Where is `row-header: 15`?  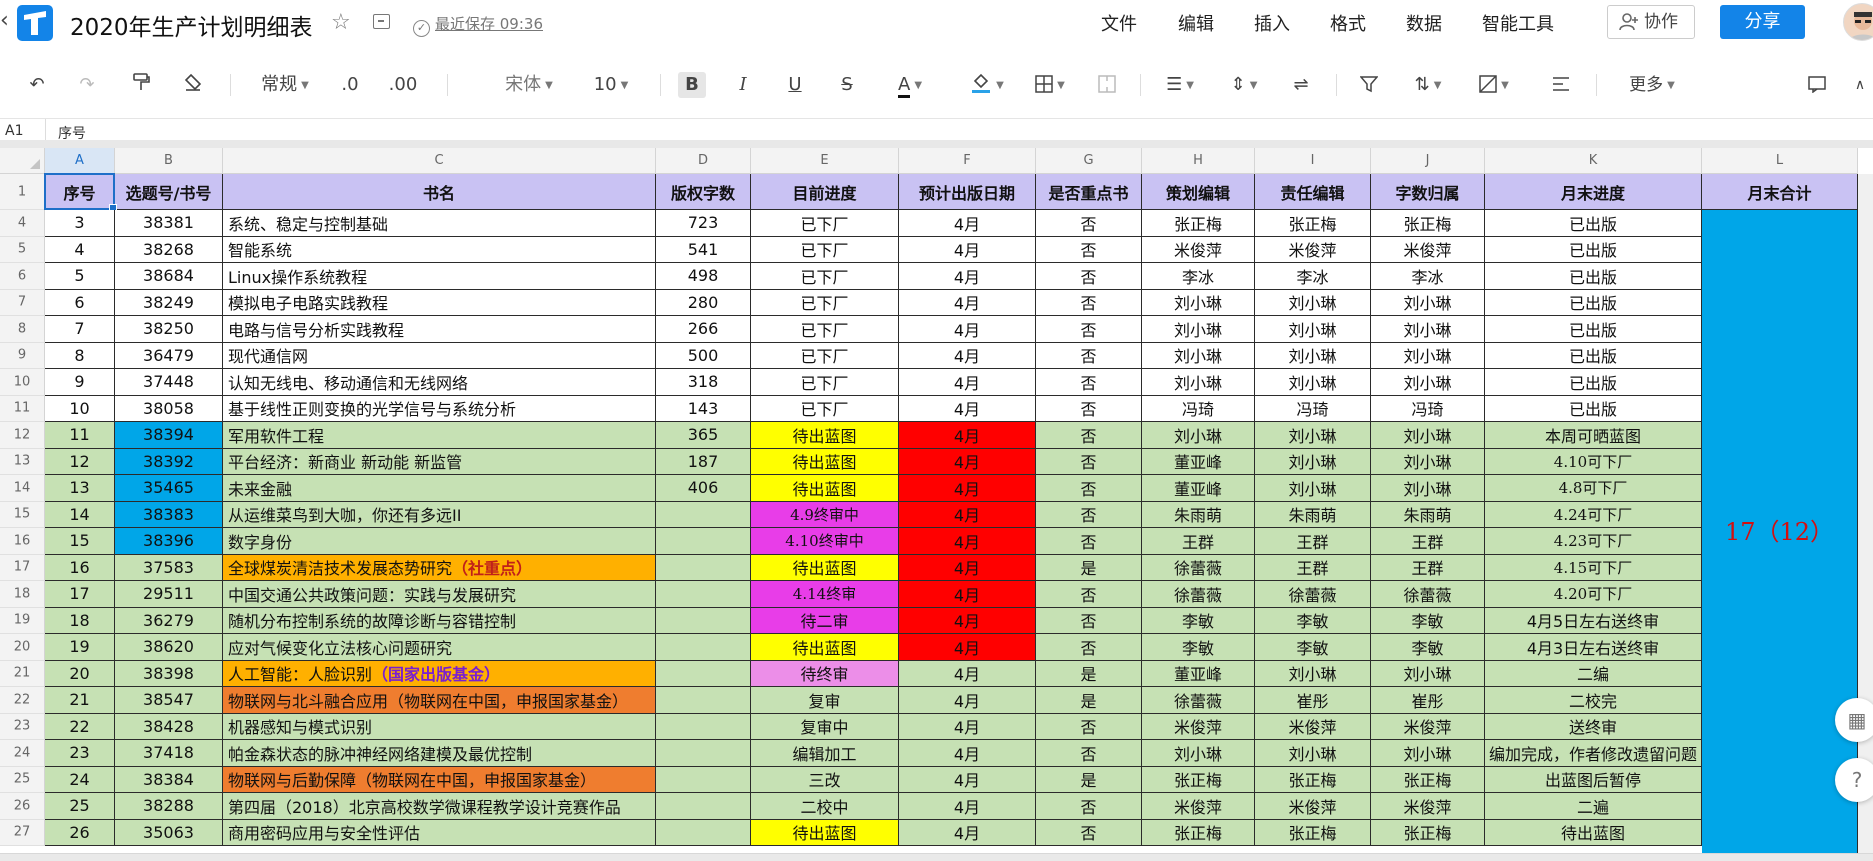 row-header: 15 is located at coordinates (22, 514).